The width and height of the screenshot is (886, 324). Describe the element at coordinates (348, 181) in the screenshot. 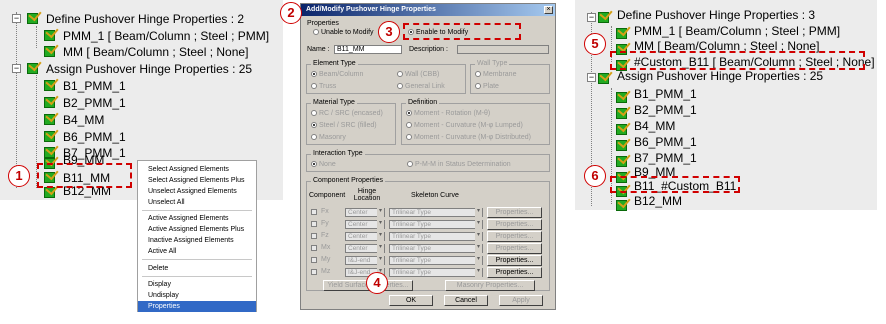

I see `component-properties-title: Component Properties` at that location.